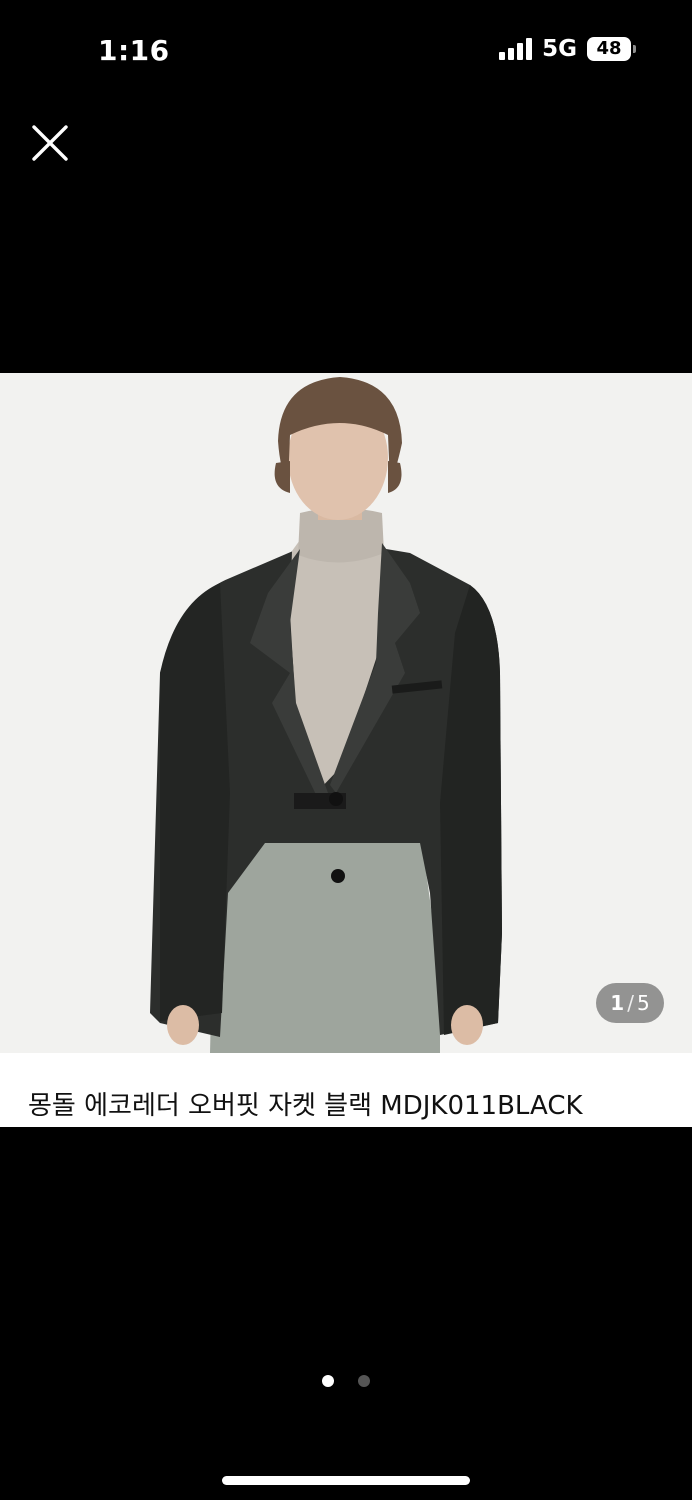 The height and width of the screenshot is (1500, 692). I want to click on battery-level: 48, so click(609, 49).